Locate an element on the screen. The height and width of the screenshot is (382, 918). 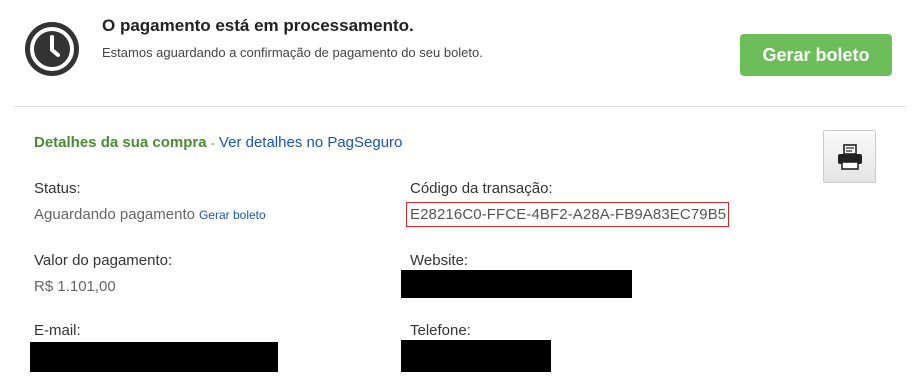
ver-detalhes-link: Ver detalhes no PagSeguro is located at coordinates (310, 142).